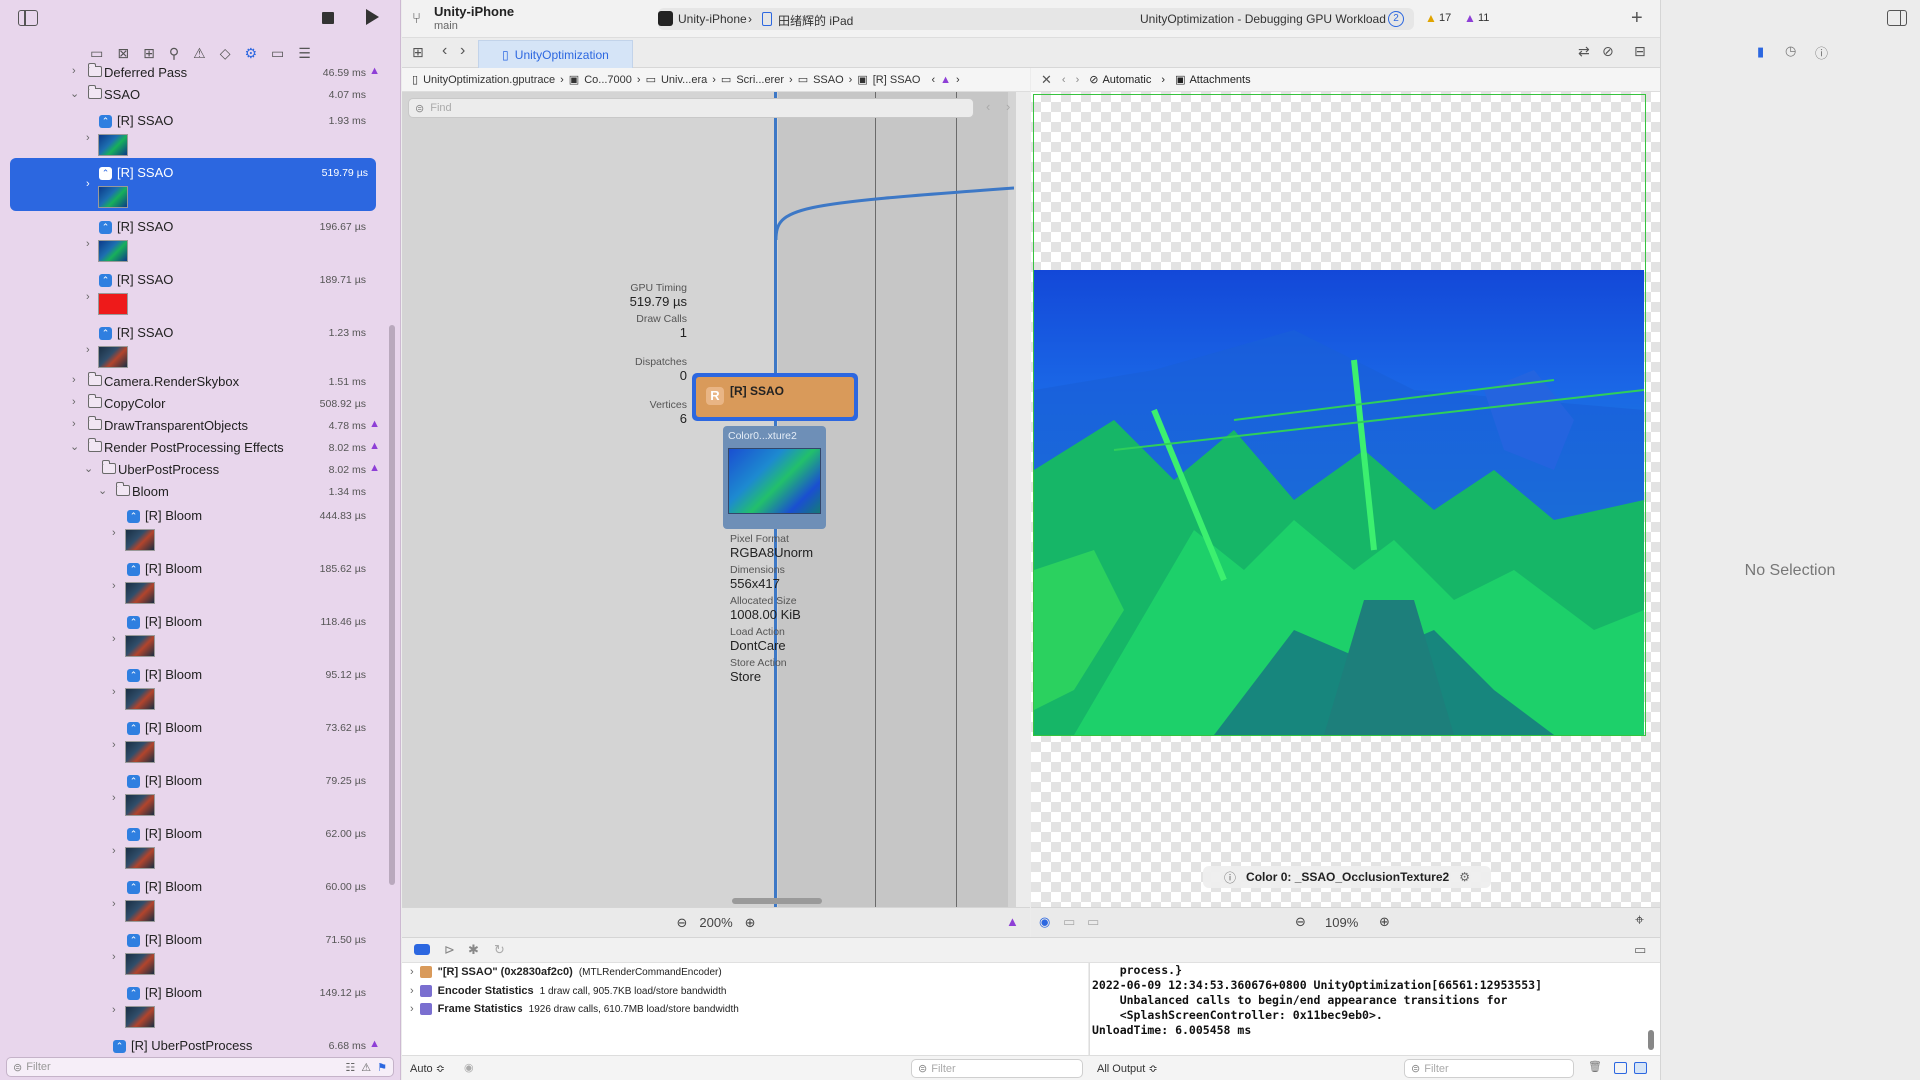 The width and height of the screenshot is (1920, 1080). I want to click on info-icon: ⓘ, so click(1230, 877).